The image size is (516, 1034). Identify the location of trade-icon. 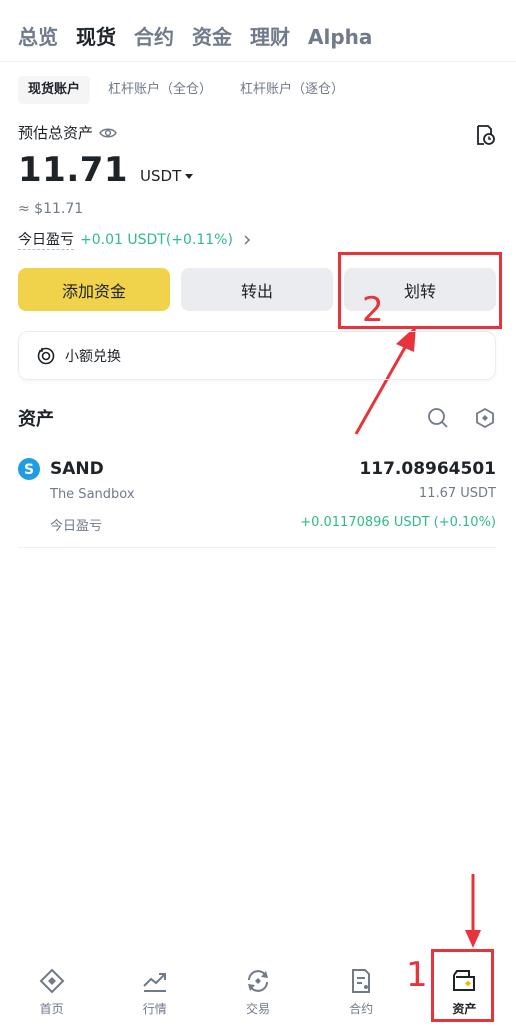
(257, 981).